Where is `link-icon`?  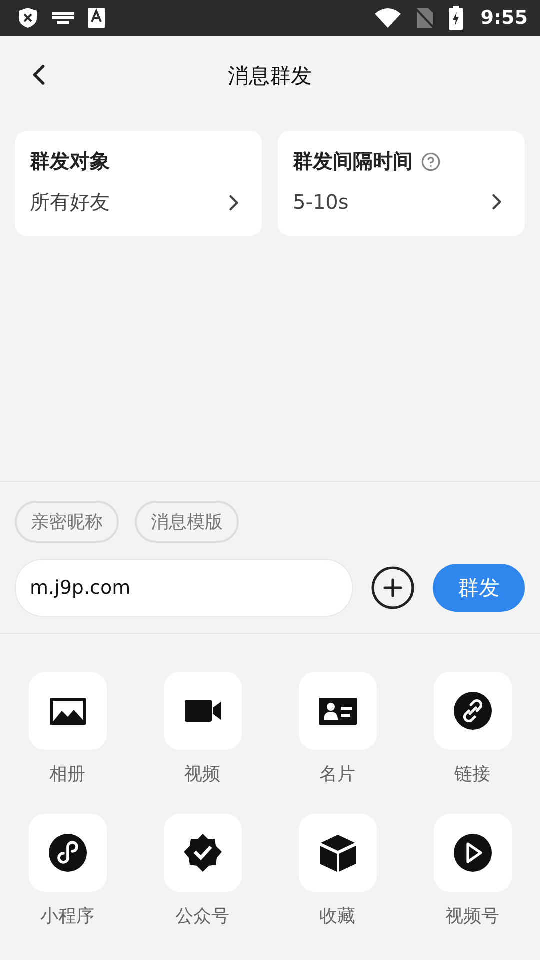
link-icon is located at coordinates (472, 711).